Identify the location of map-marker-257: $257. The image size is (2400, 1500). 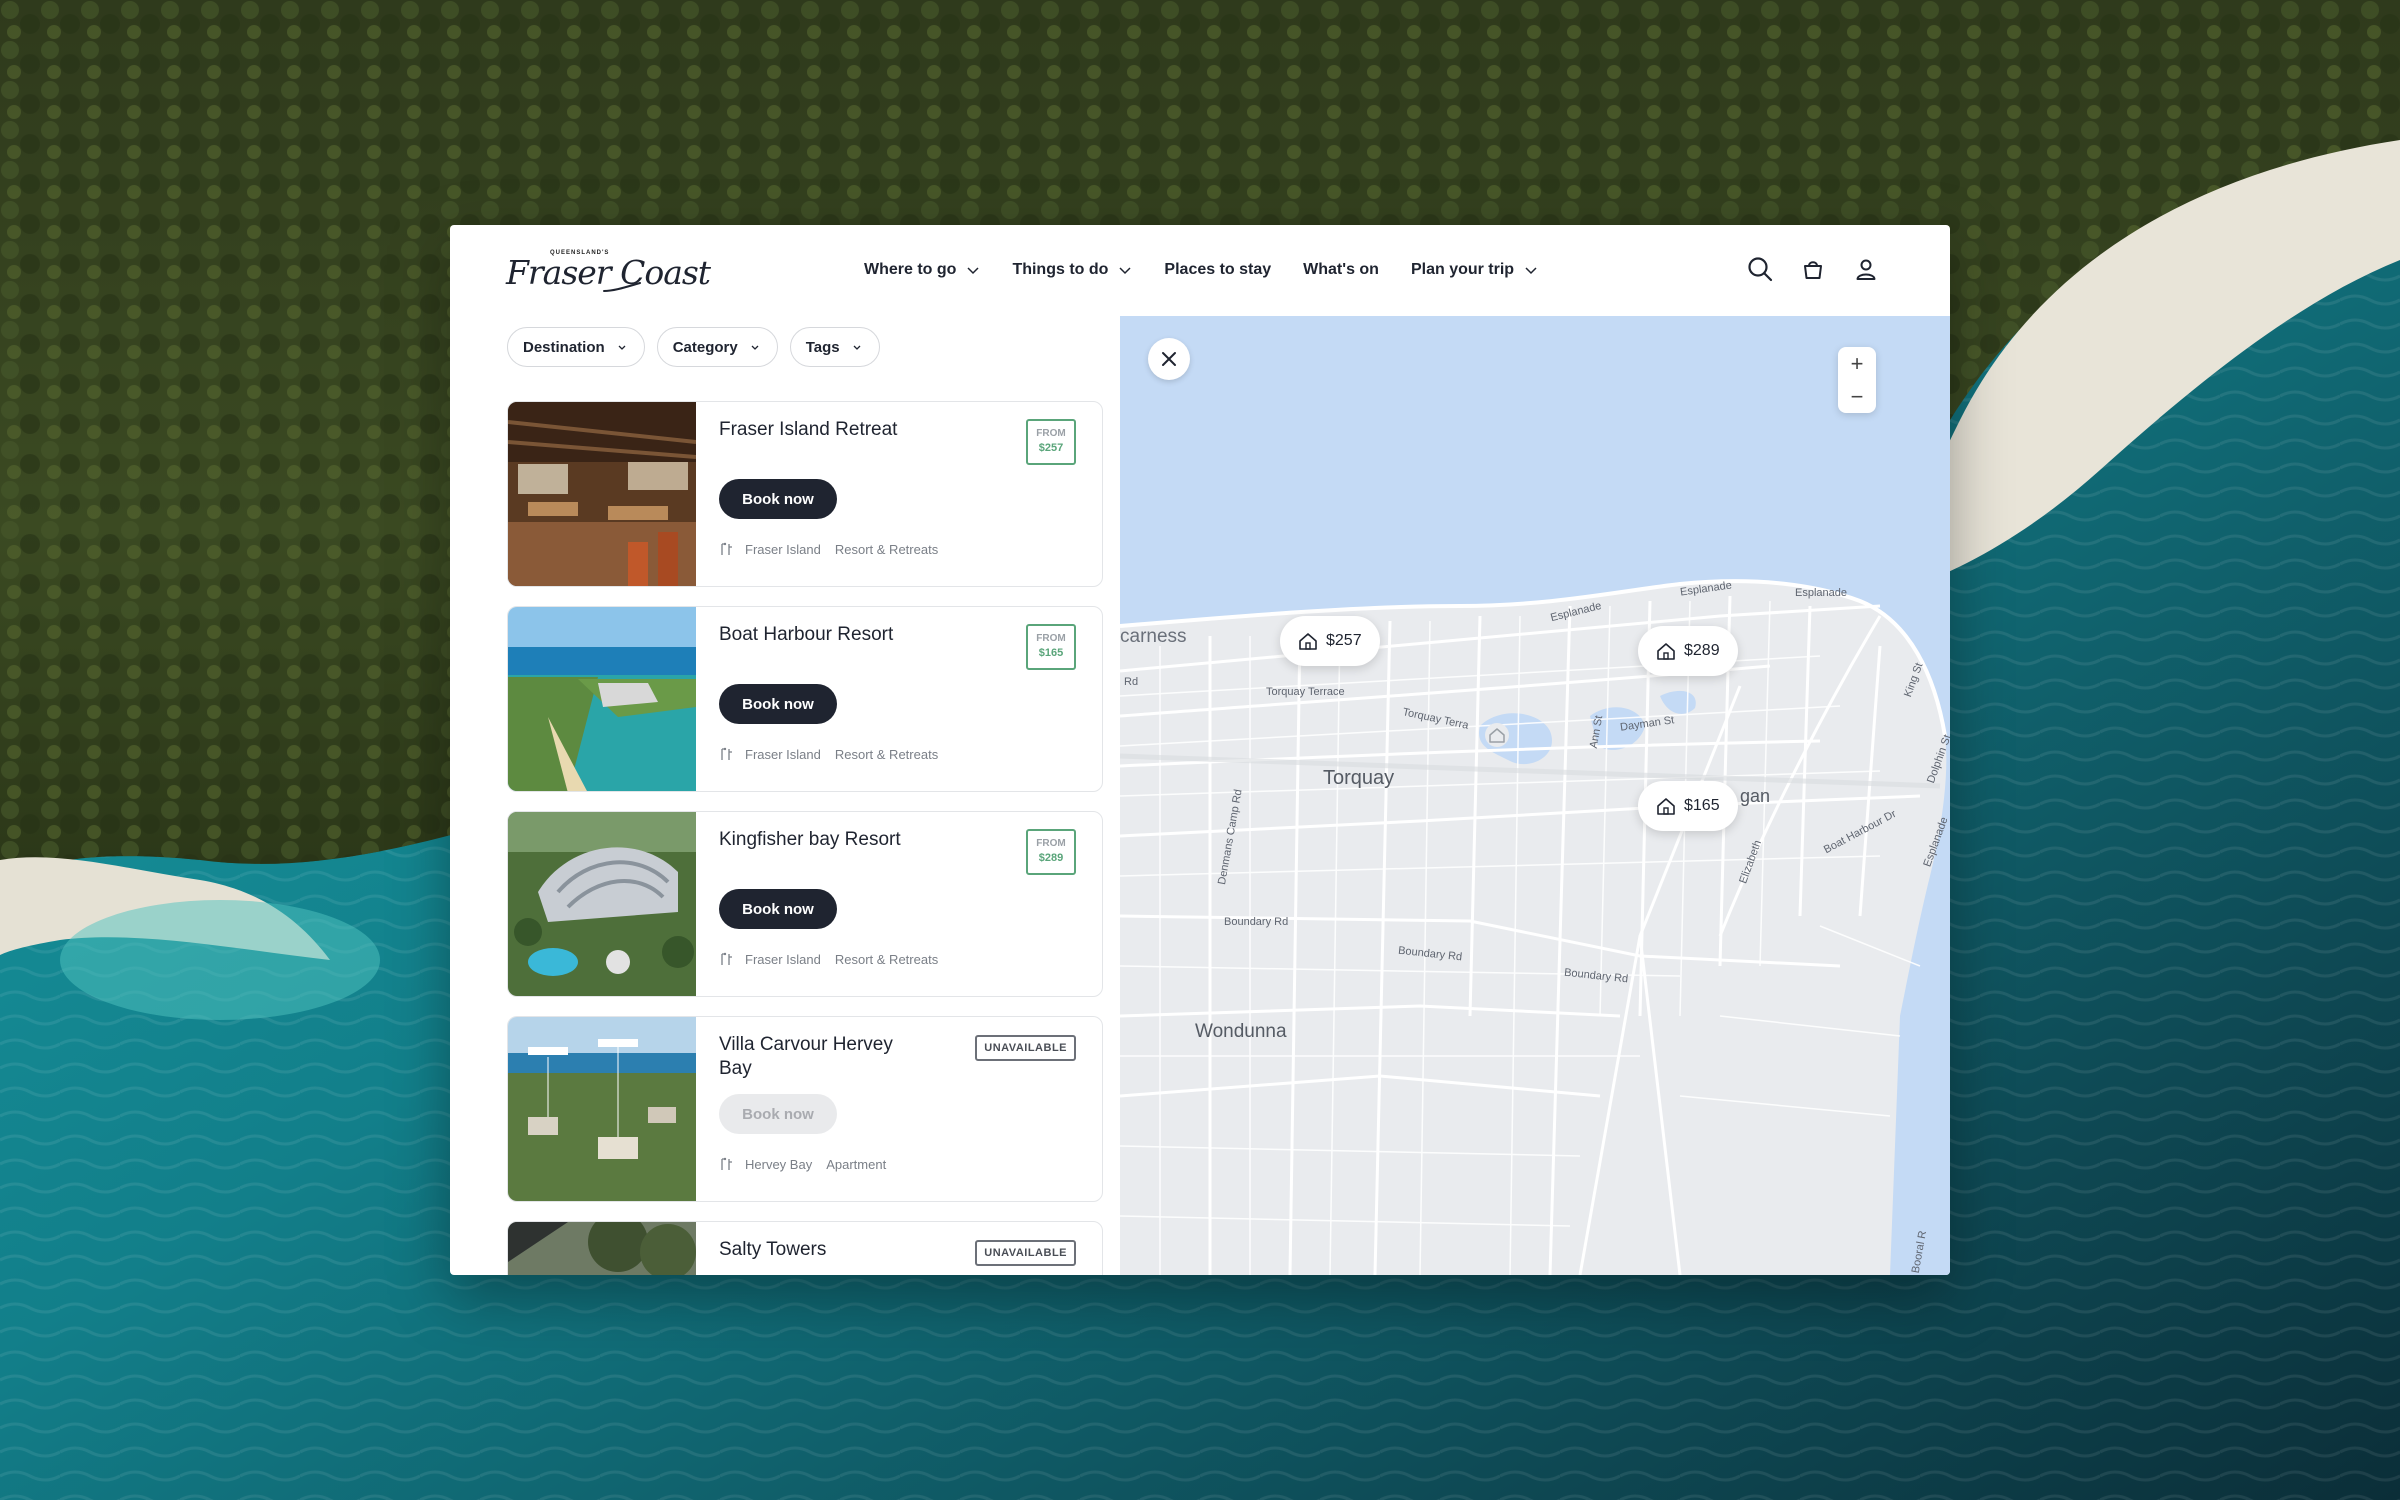
(1330, 641).